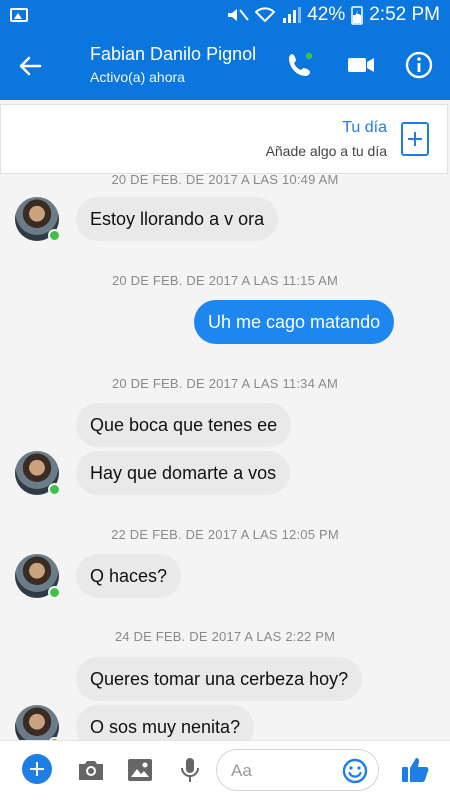  I want to click on conversation-header: Fabian Danilo Pignol Activo(a) ahora, so click(225, 65).